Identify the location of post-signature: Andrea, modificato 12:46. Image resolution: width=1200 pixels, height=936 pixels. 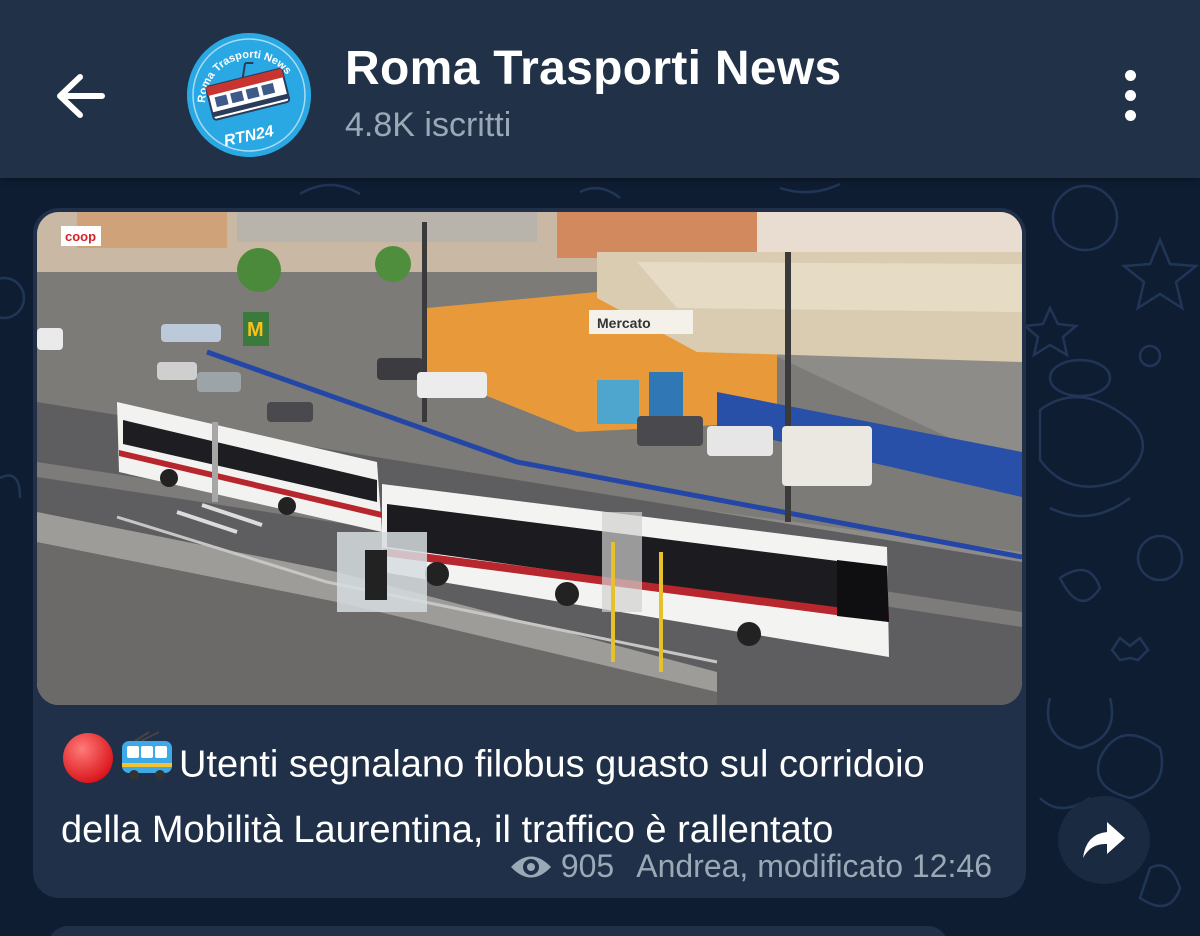
(814, 866).